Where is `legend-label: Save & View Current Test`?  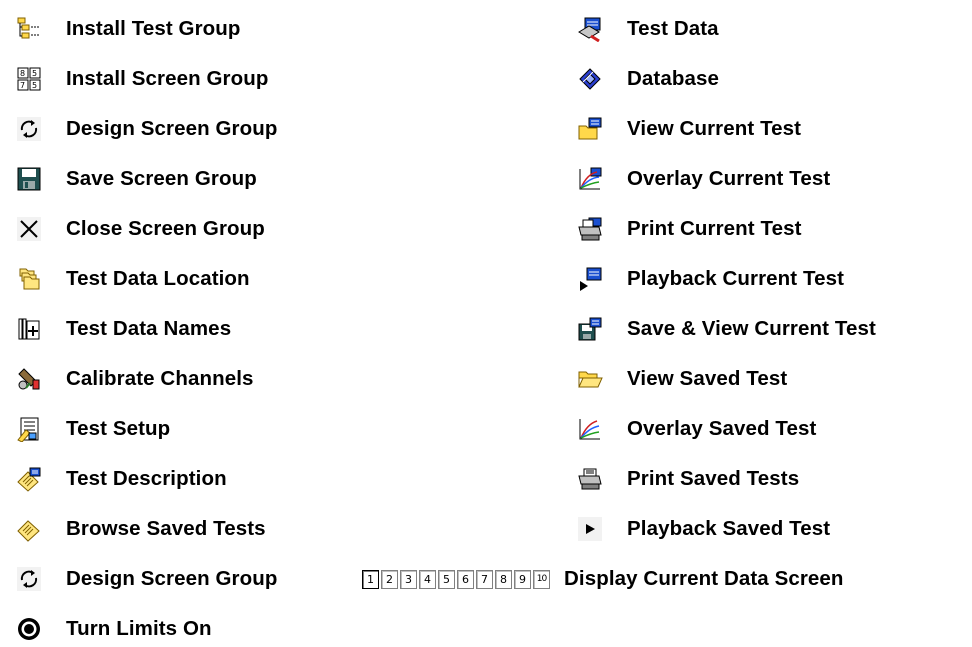
legend-label: Save & View Current Test is located at coordinates (751, 328).